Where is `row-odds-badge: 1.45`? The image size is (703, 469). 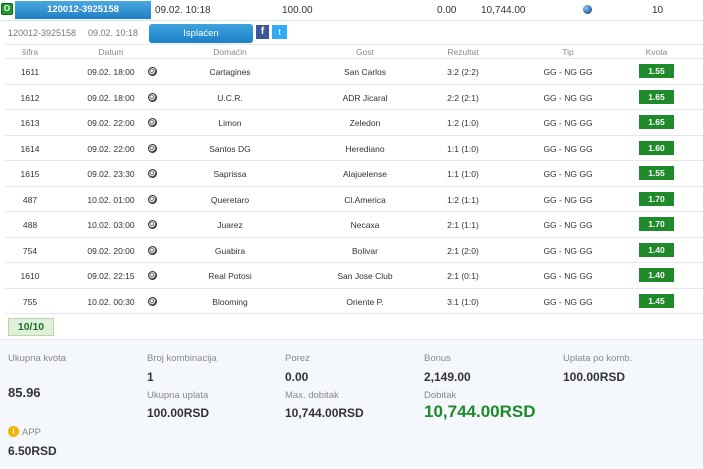 row-odds-badge: 1.45 is located at coordinates (656, 300).